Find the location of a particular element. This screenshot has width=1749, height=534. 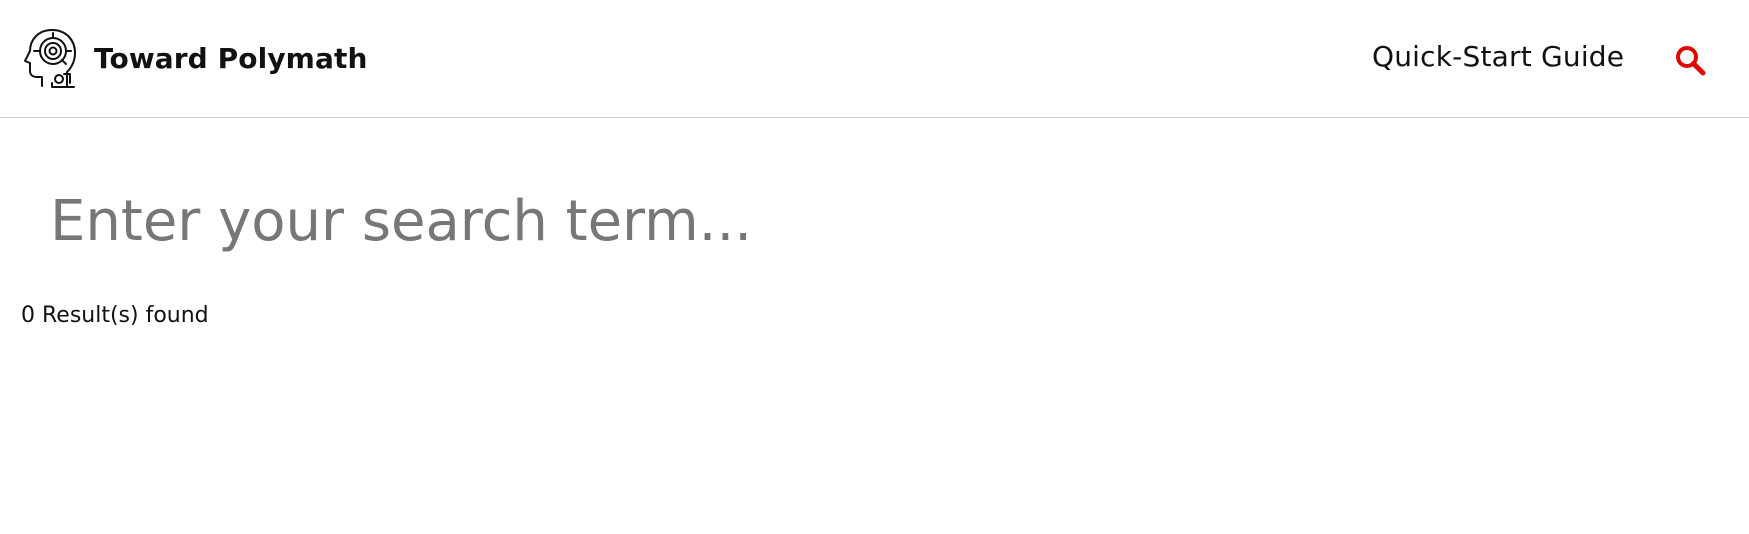

brand-home-link: Toward Polymath is located at coordinates (194, 58).